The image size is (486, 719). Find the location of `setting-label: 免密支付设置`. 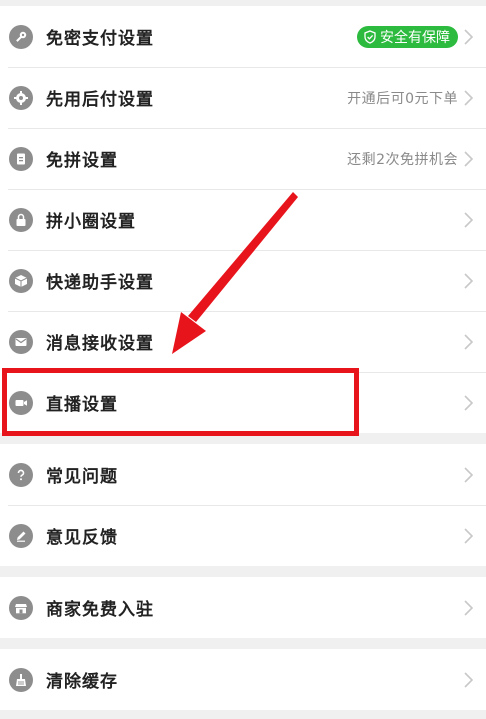

setting-label: 免密支付设置 is located at coordinates (100, 39).